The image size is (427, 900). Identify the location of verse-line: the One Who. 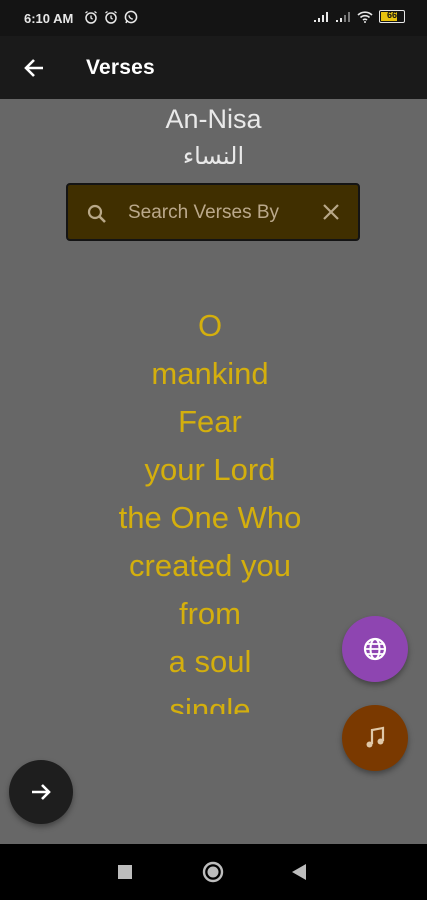
(210, 517).